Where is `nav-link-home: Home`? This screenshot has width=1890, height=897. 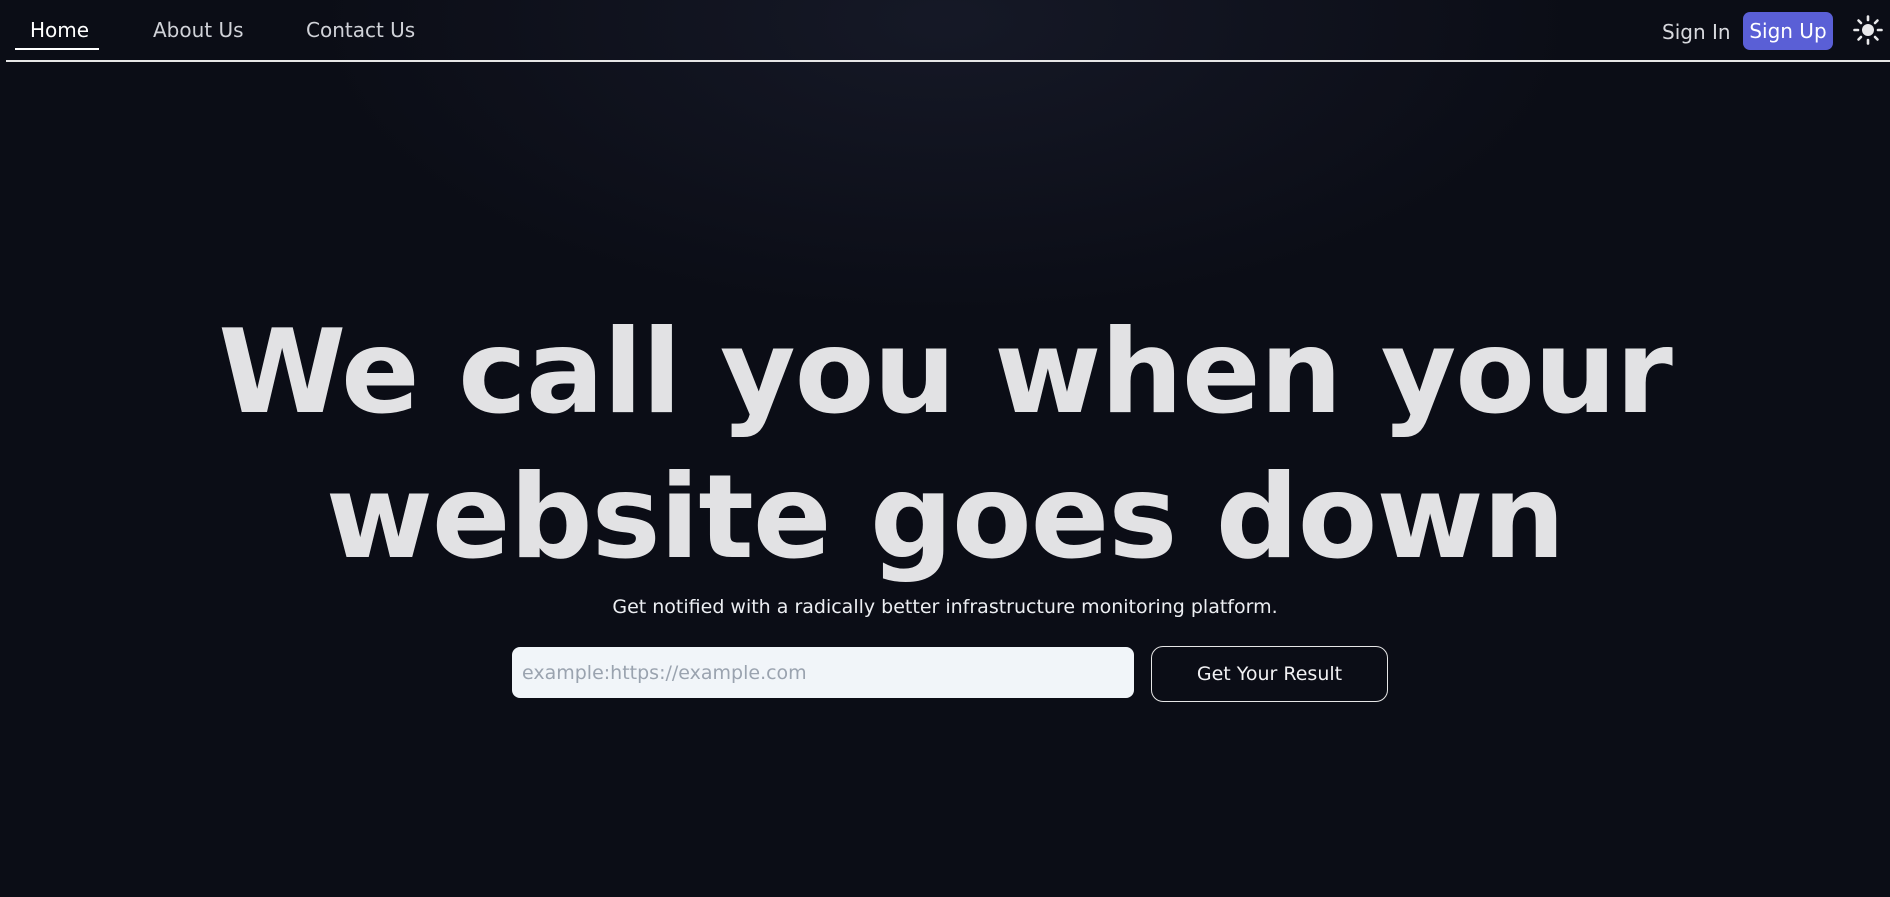 nav-link-home: Home is located at coordinates (59, 30).